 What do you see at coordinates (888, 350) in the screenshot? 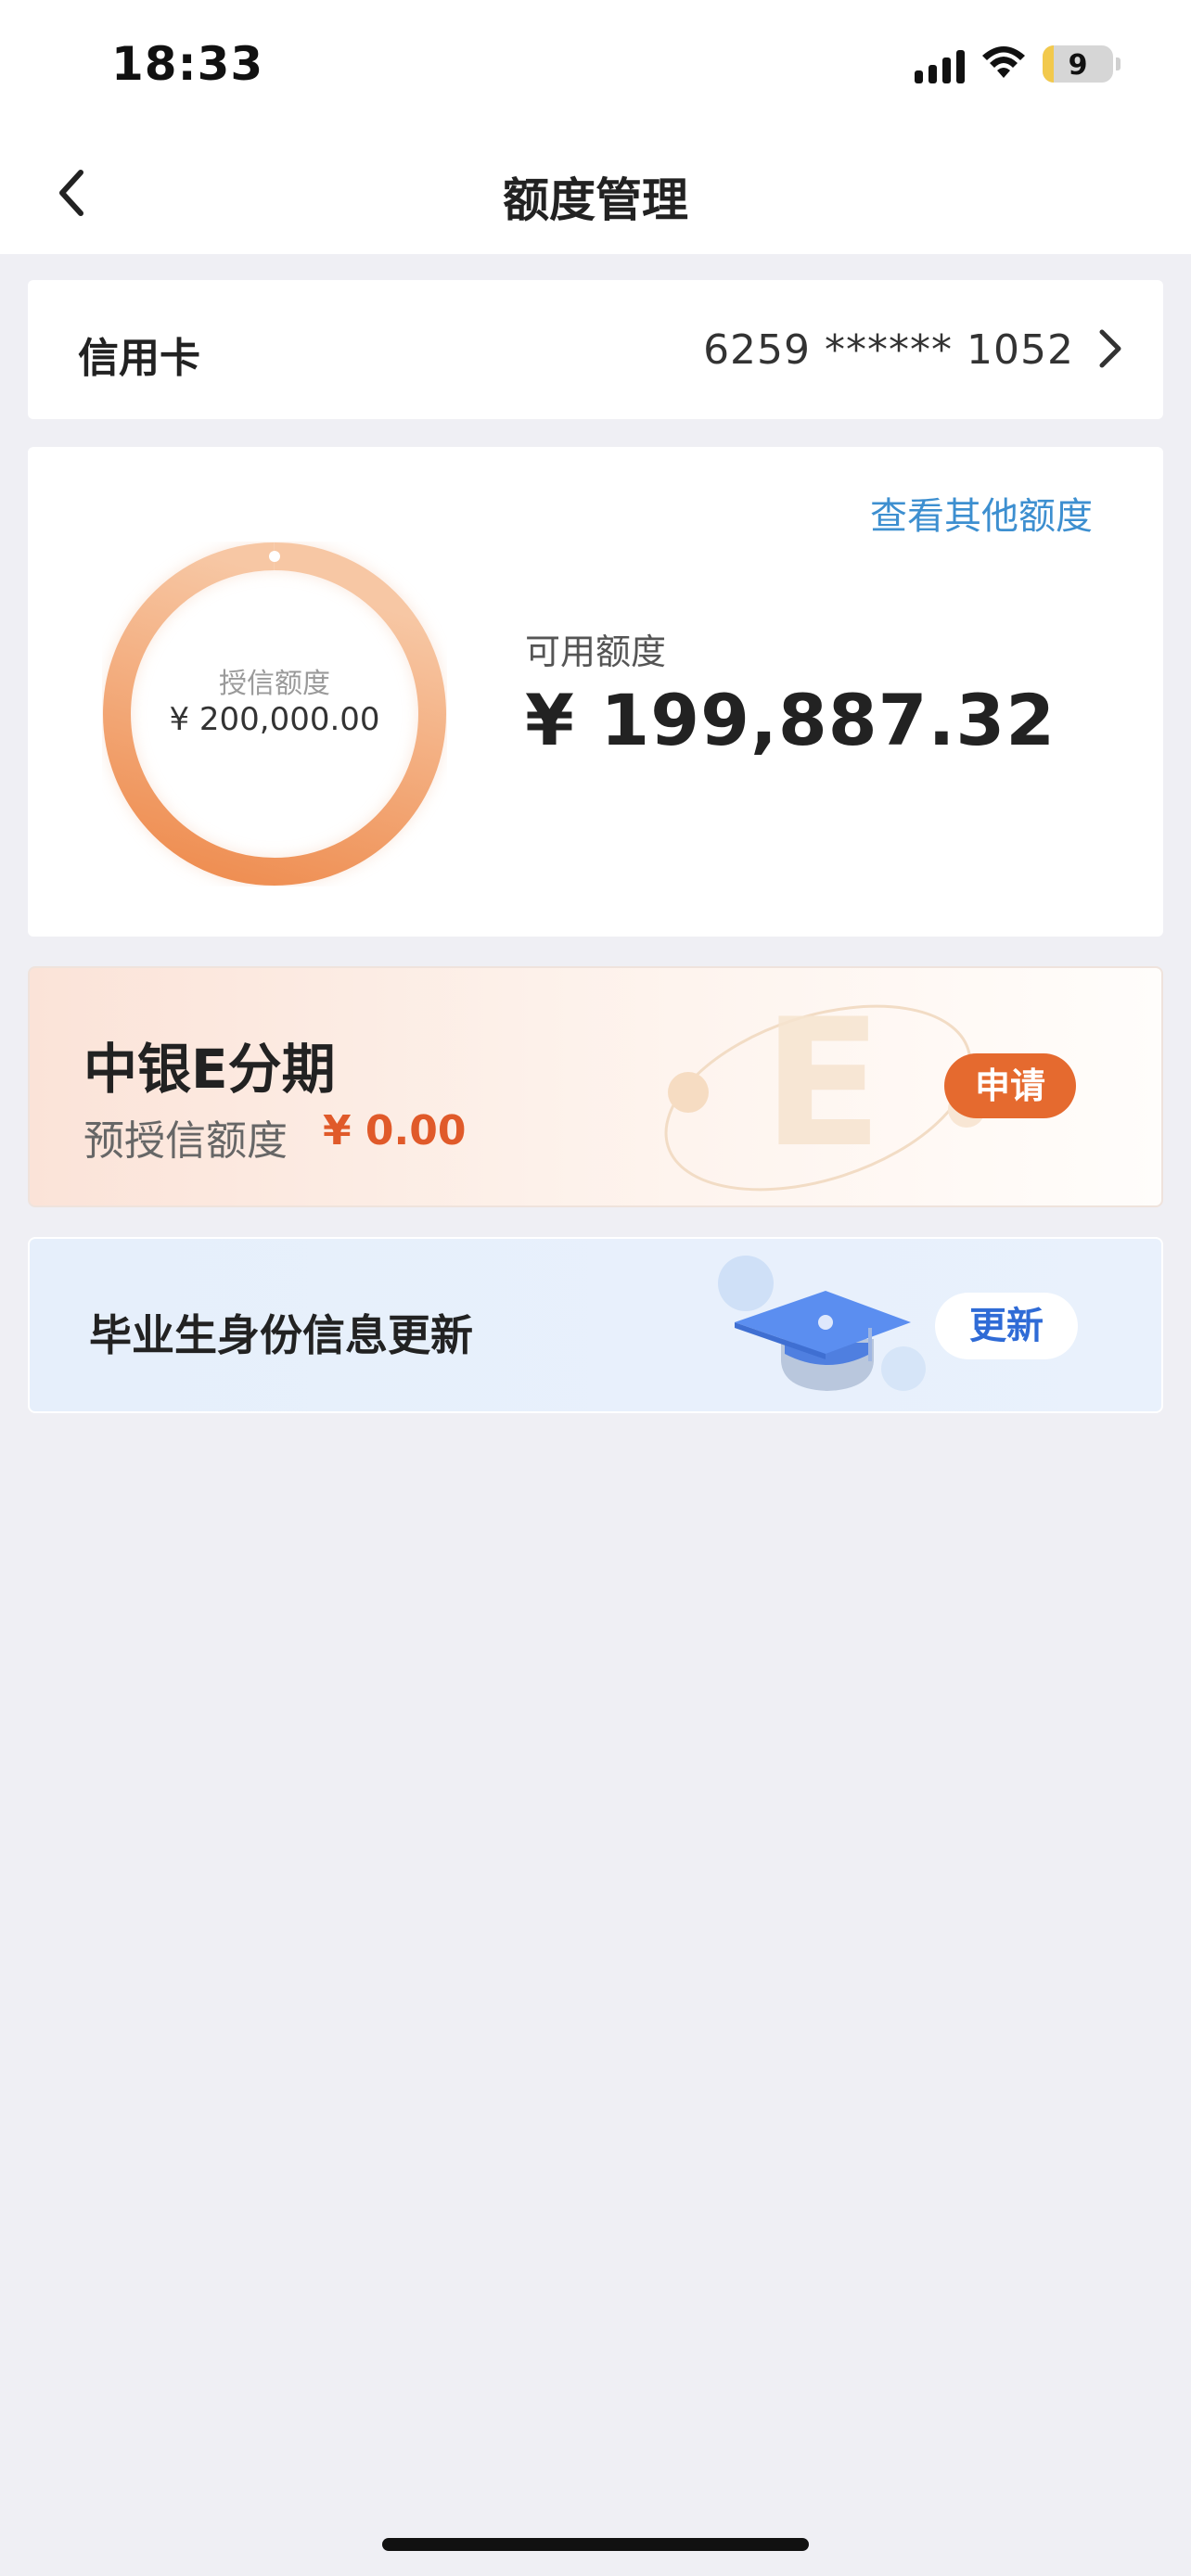
I see `card-number: 6259 ****** 1052` at bounding box center [888, 350].